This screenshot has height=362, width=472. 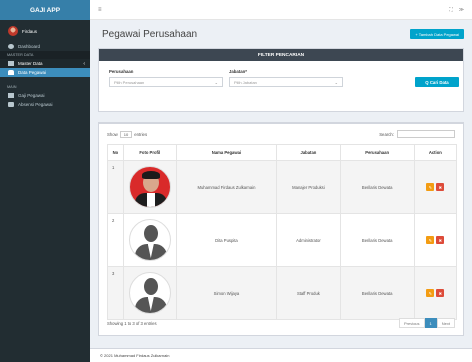 What do you see at coordinates (437, 82) in the screenshot?
I see `search-data-button: Q Cari Data` at bounding box center [437, 82].